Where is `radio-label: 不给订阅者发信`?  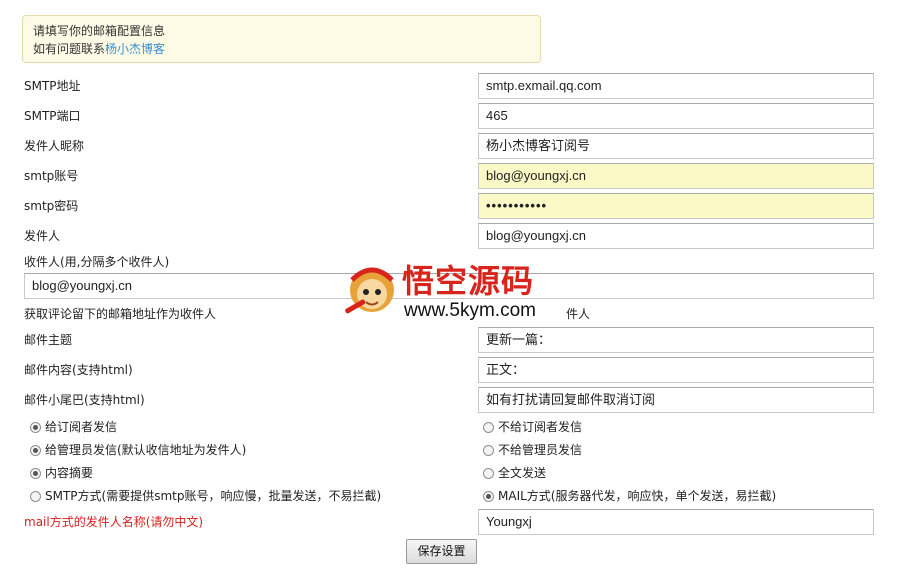
radio-label: 不给订阅者发信 is located at coordinates (540, 427).